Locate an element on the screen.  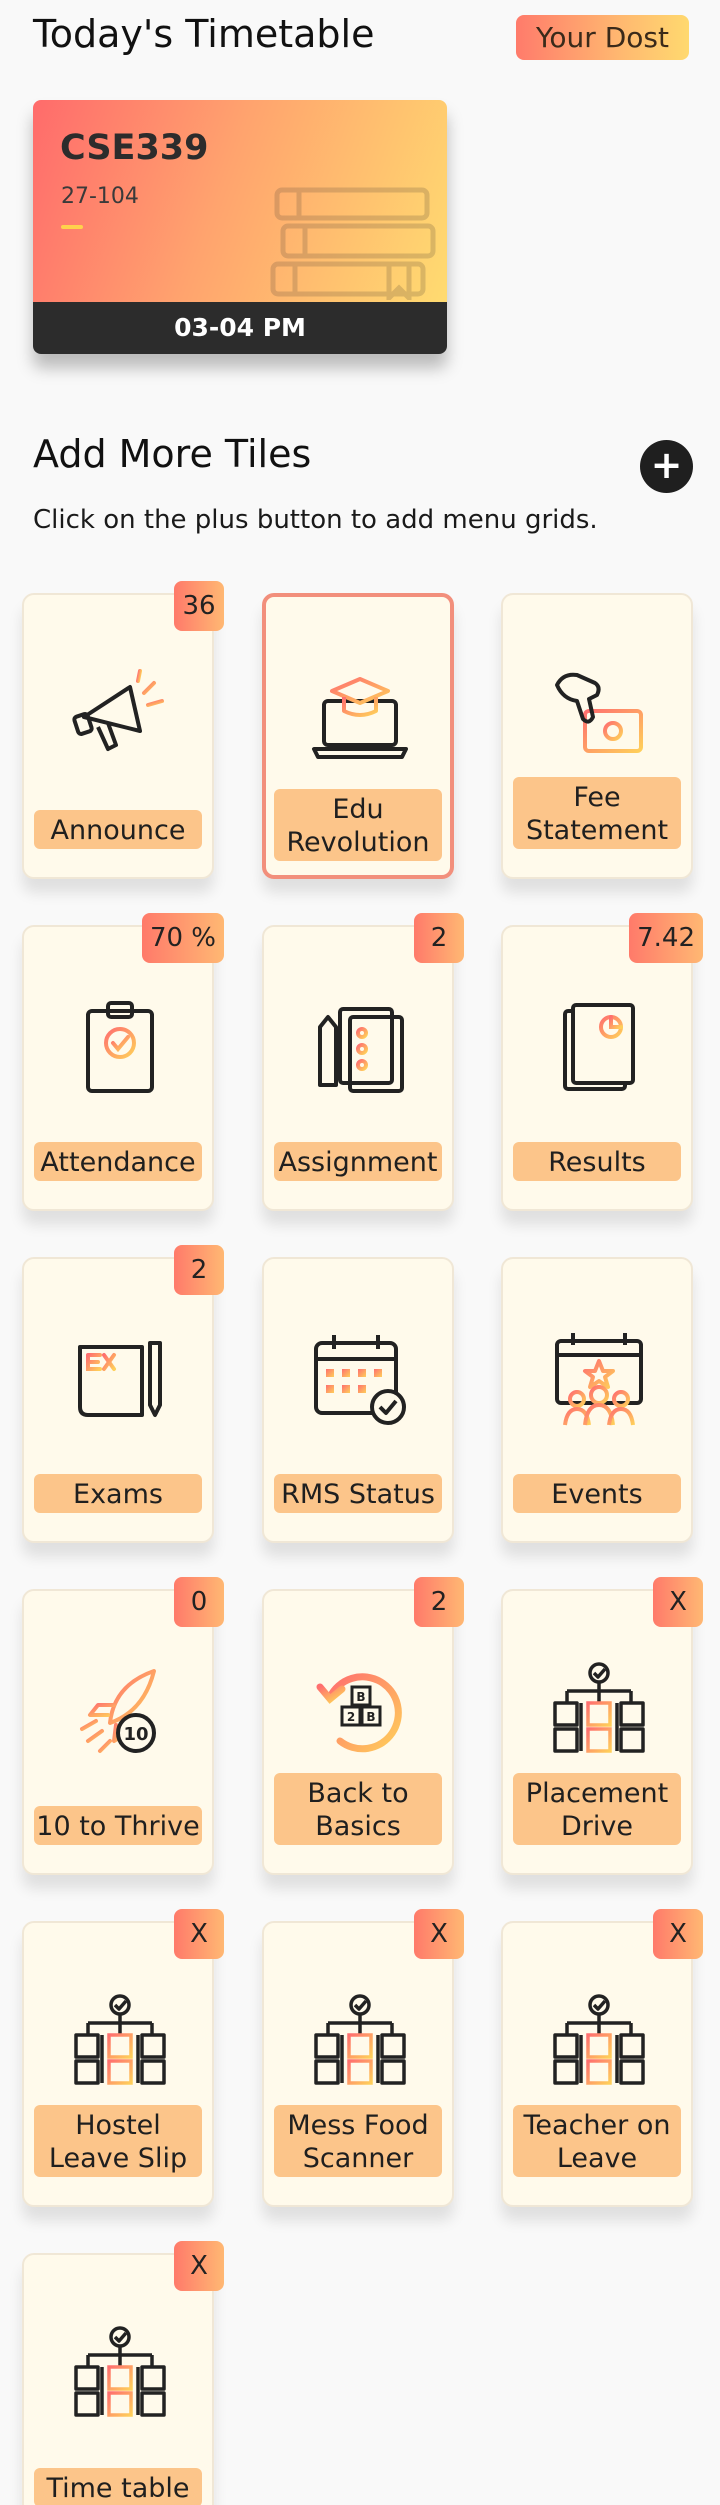
tile-label: Assignment is located at coordinates (358, 1161).